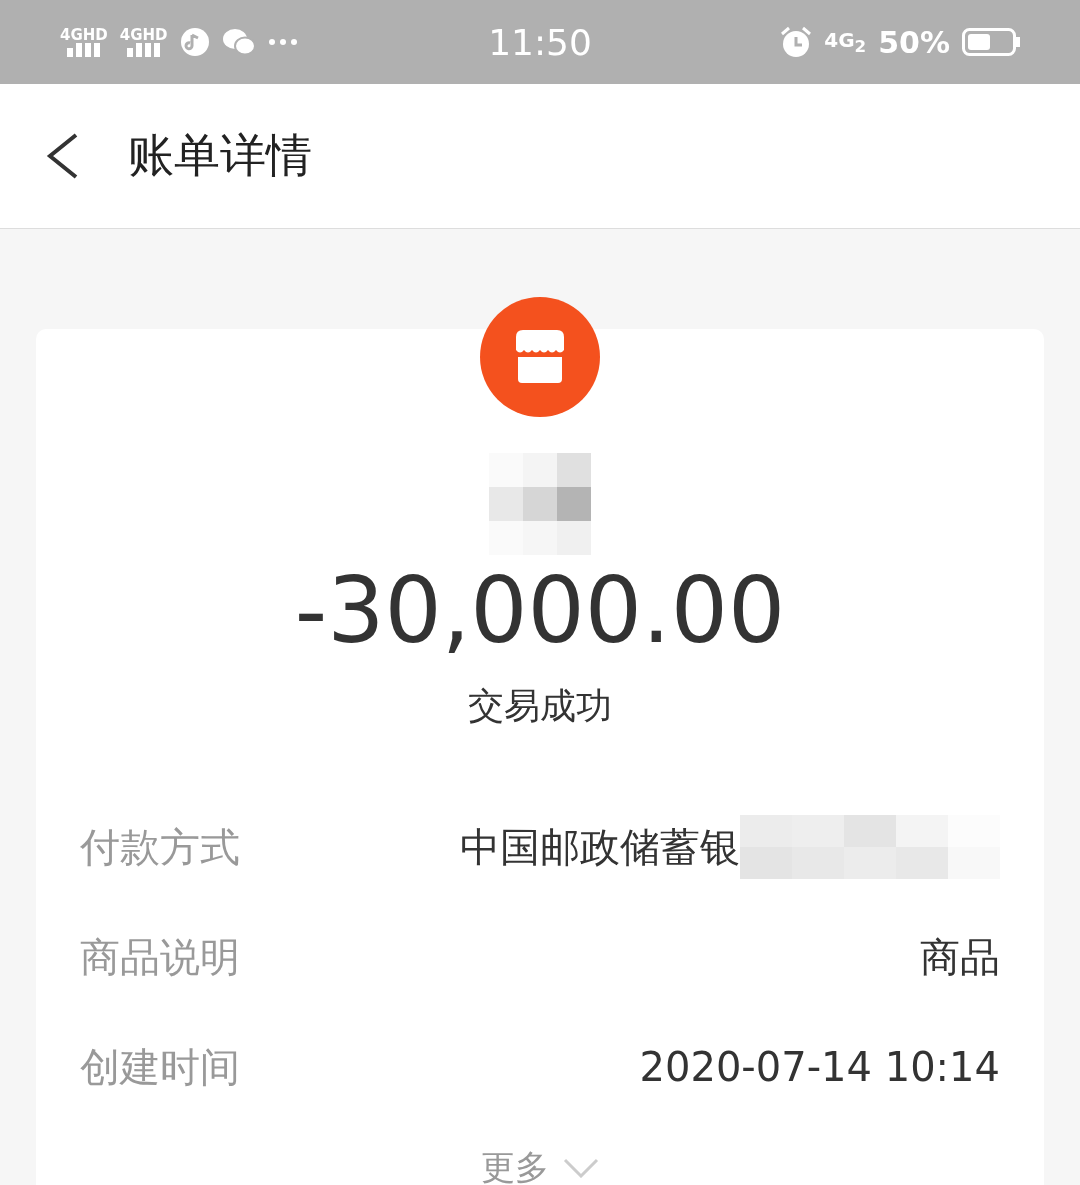 The height and width of the screenshot is (1185, 1080). I want to click on back-button, so click(62, 156).